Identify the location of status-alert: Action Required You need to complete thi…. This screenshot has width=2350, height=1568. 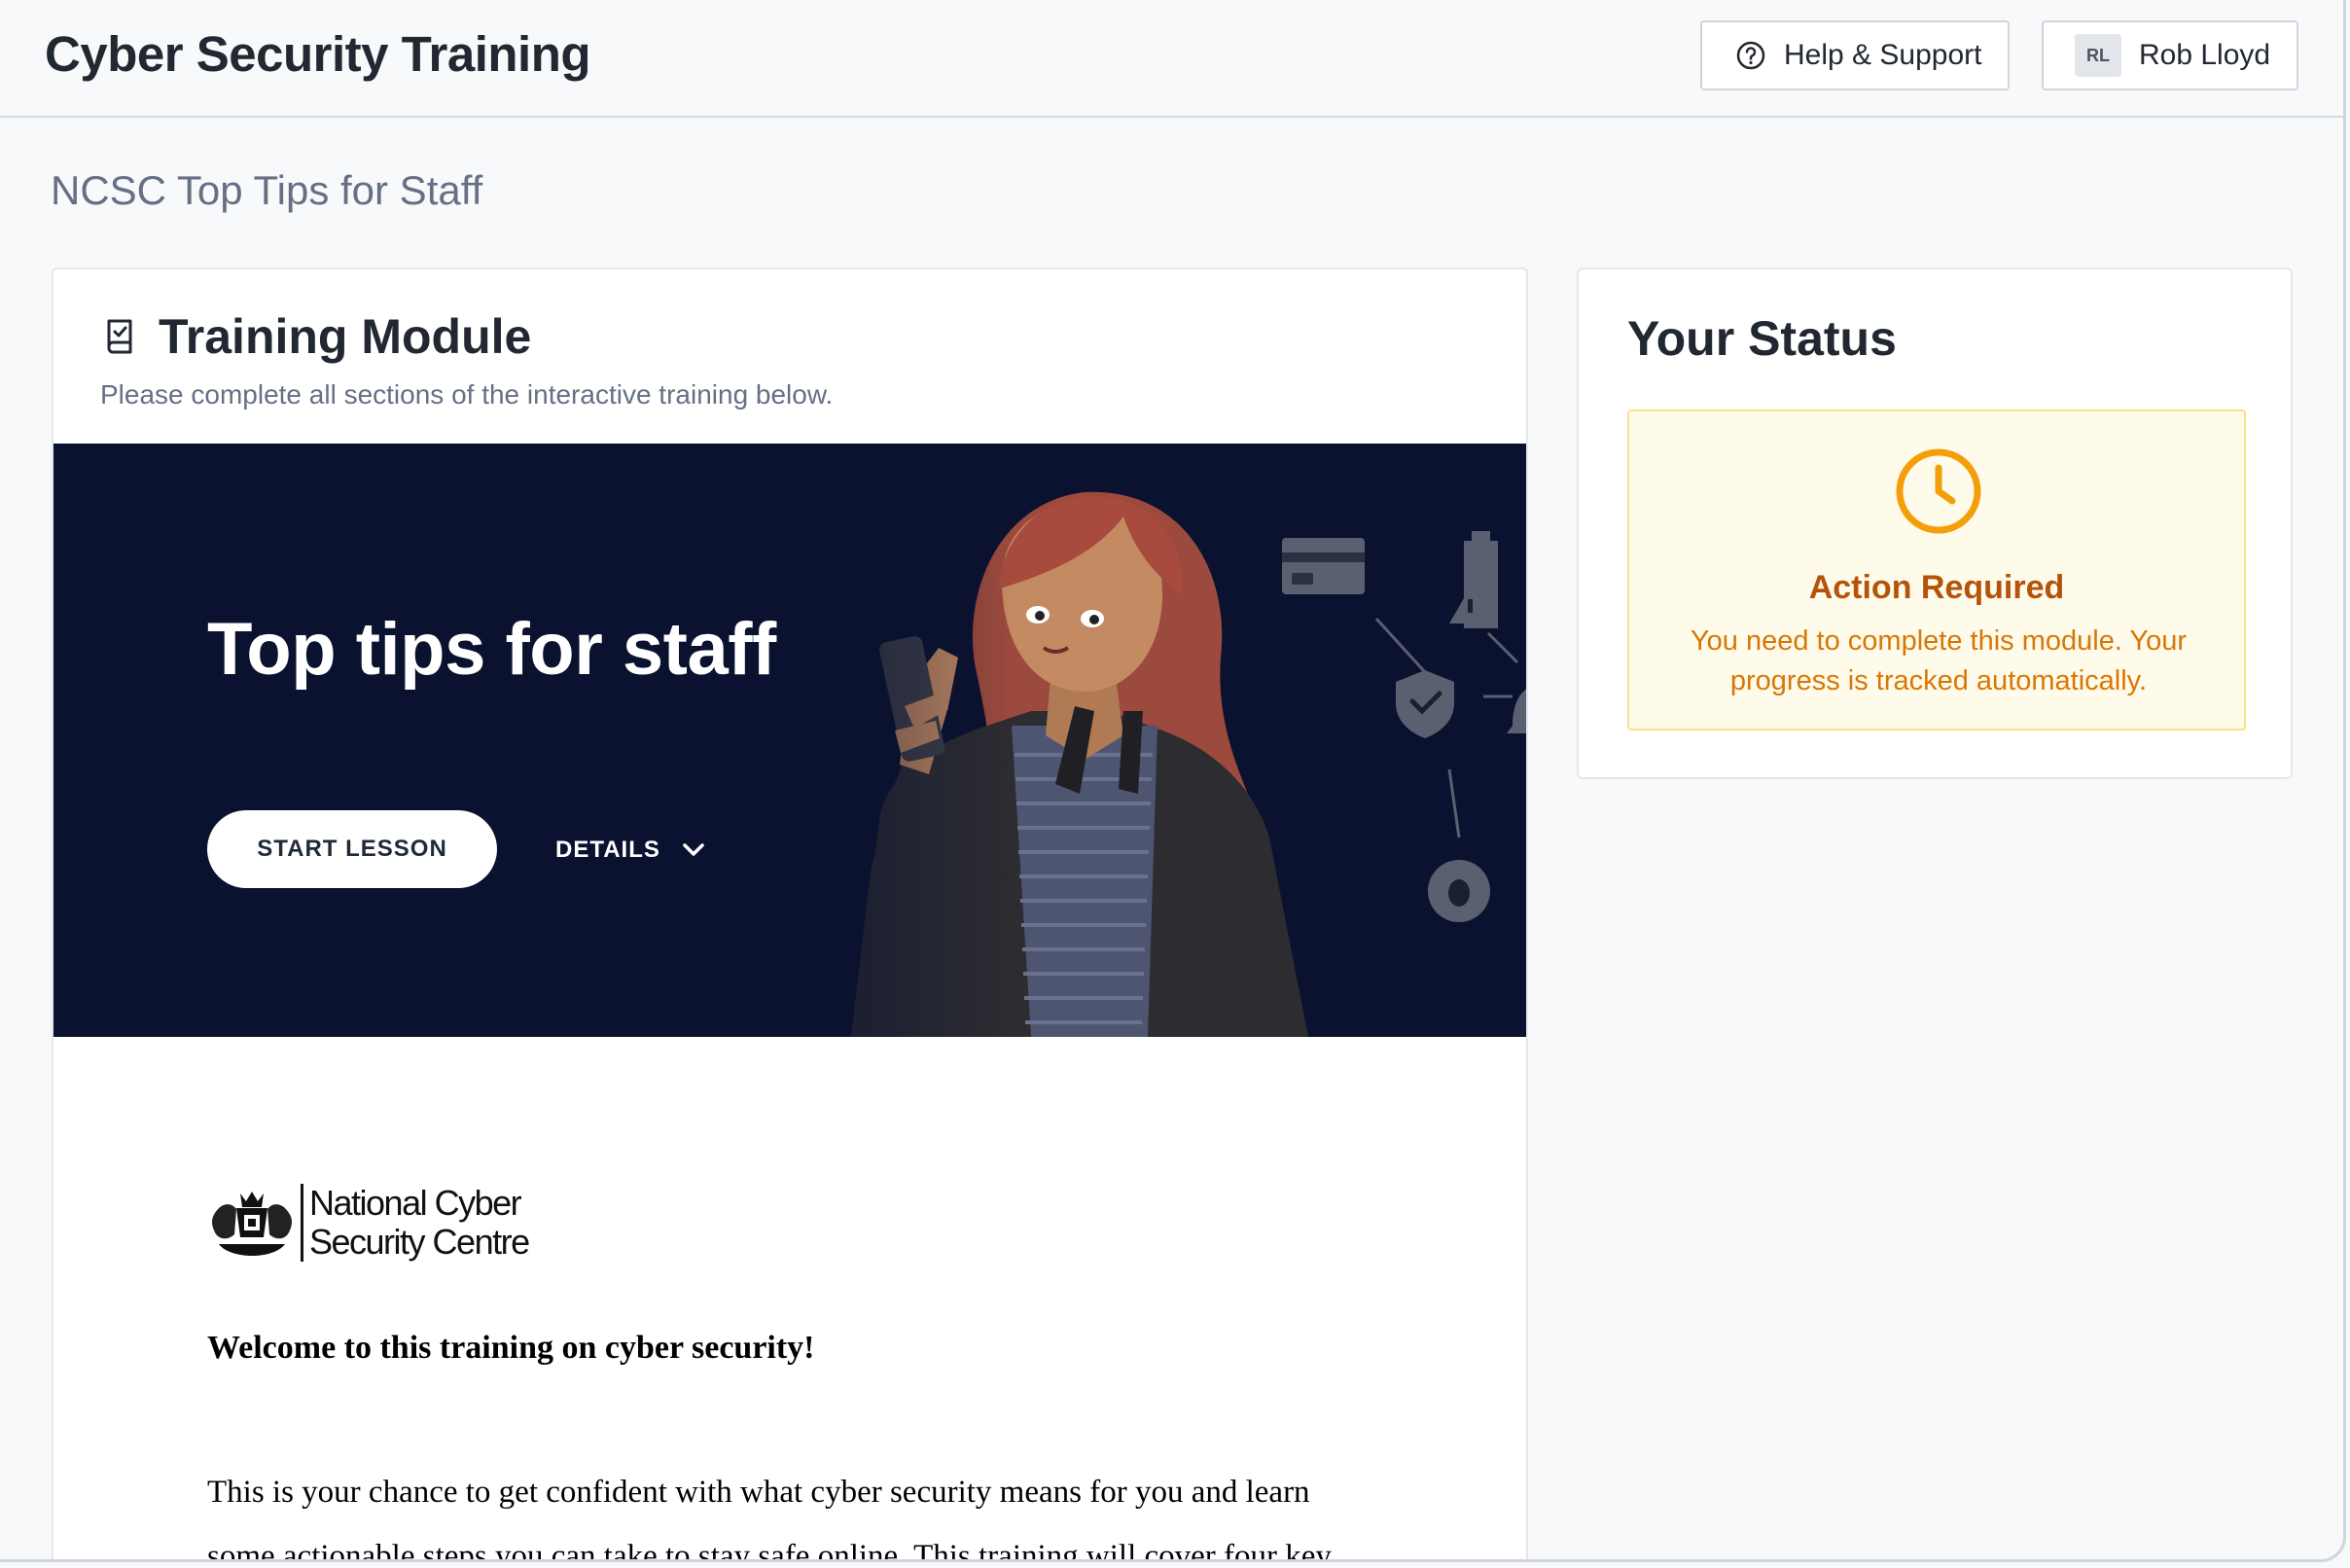
(1937, 570).